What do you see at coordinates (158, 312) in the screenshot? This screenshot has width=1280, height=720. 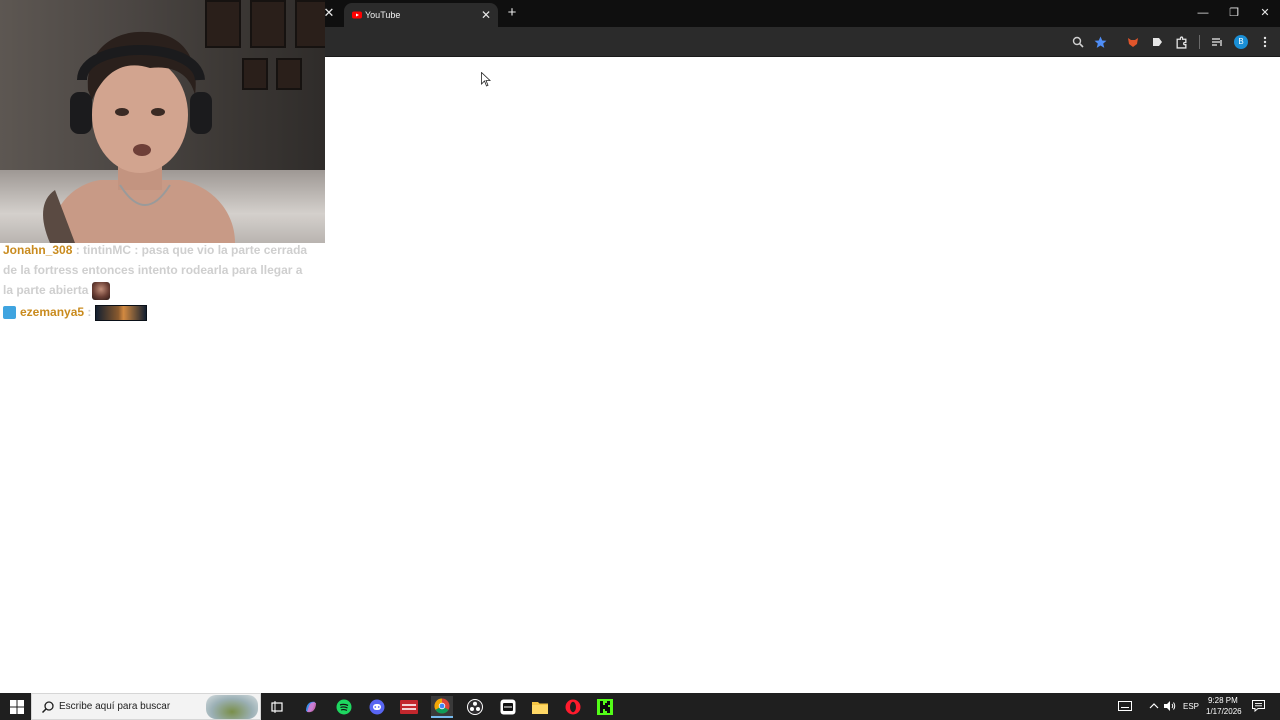 I see `chat-message: ezemanya5 :` at bounding box center [158, 312].